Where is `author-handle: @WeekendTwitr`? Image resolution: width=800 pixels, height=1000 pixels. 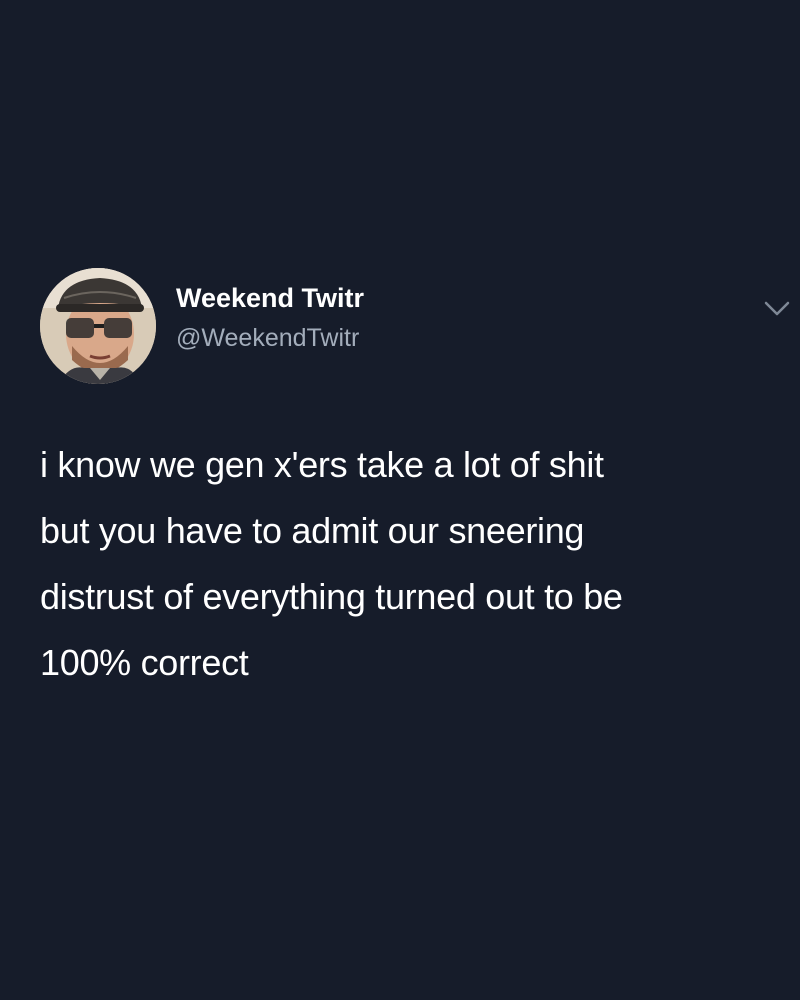 author-handle: @WeekendTwitr is located at coordinates (270, 338).